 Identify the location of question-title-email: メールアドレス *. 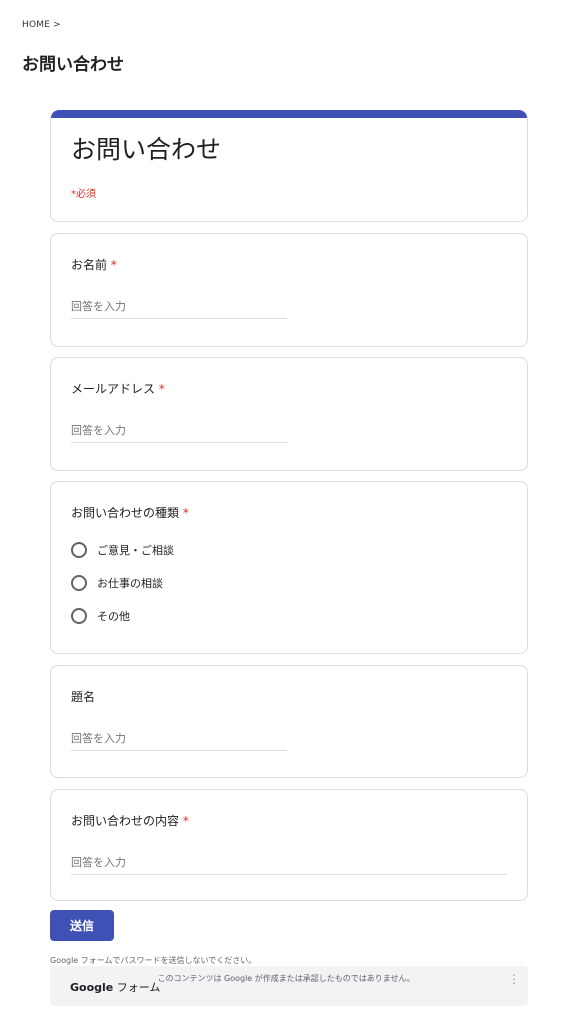
(118, 388).